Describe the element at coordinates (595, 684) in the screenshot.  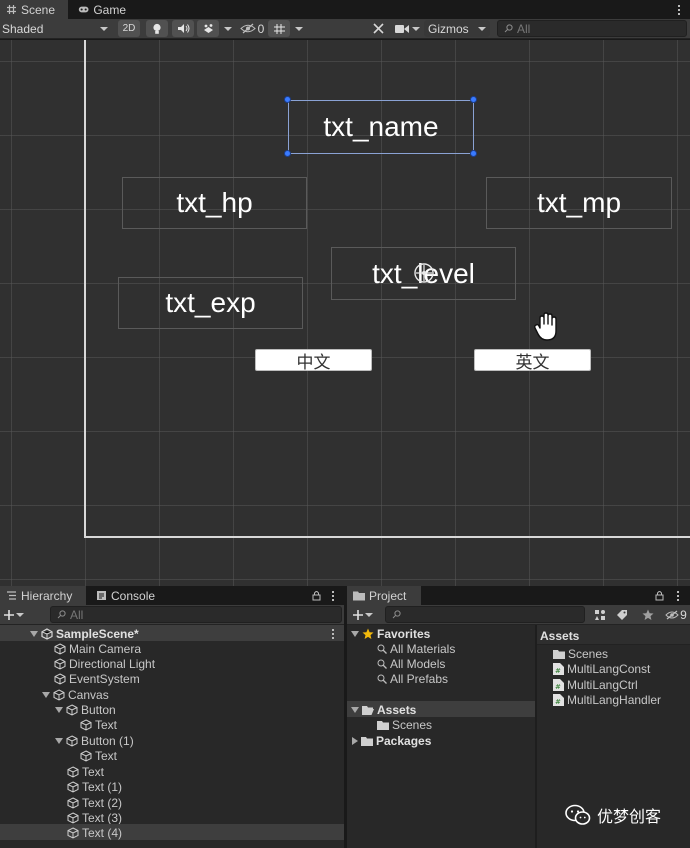
I see `asset-item-multilangctrl: # MultiLangCtrl` at that location.